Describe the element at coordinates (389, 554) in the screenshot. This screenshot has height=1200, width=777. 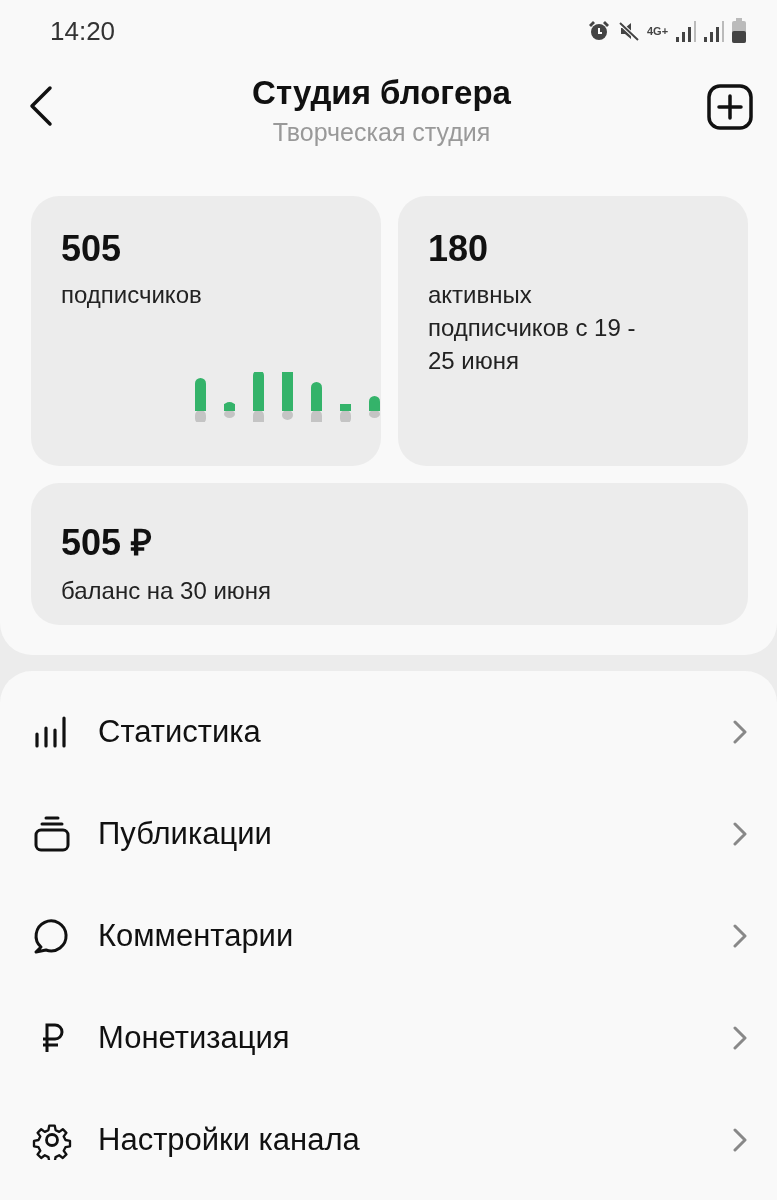
I see `balance-card: 505 ₽ баланс на 30 июня` at that location.